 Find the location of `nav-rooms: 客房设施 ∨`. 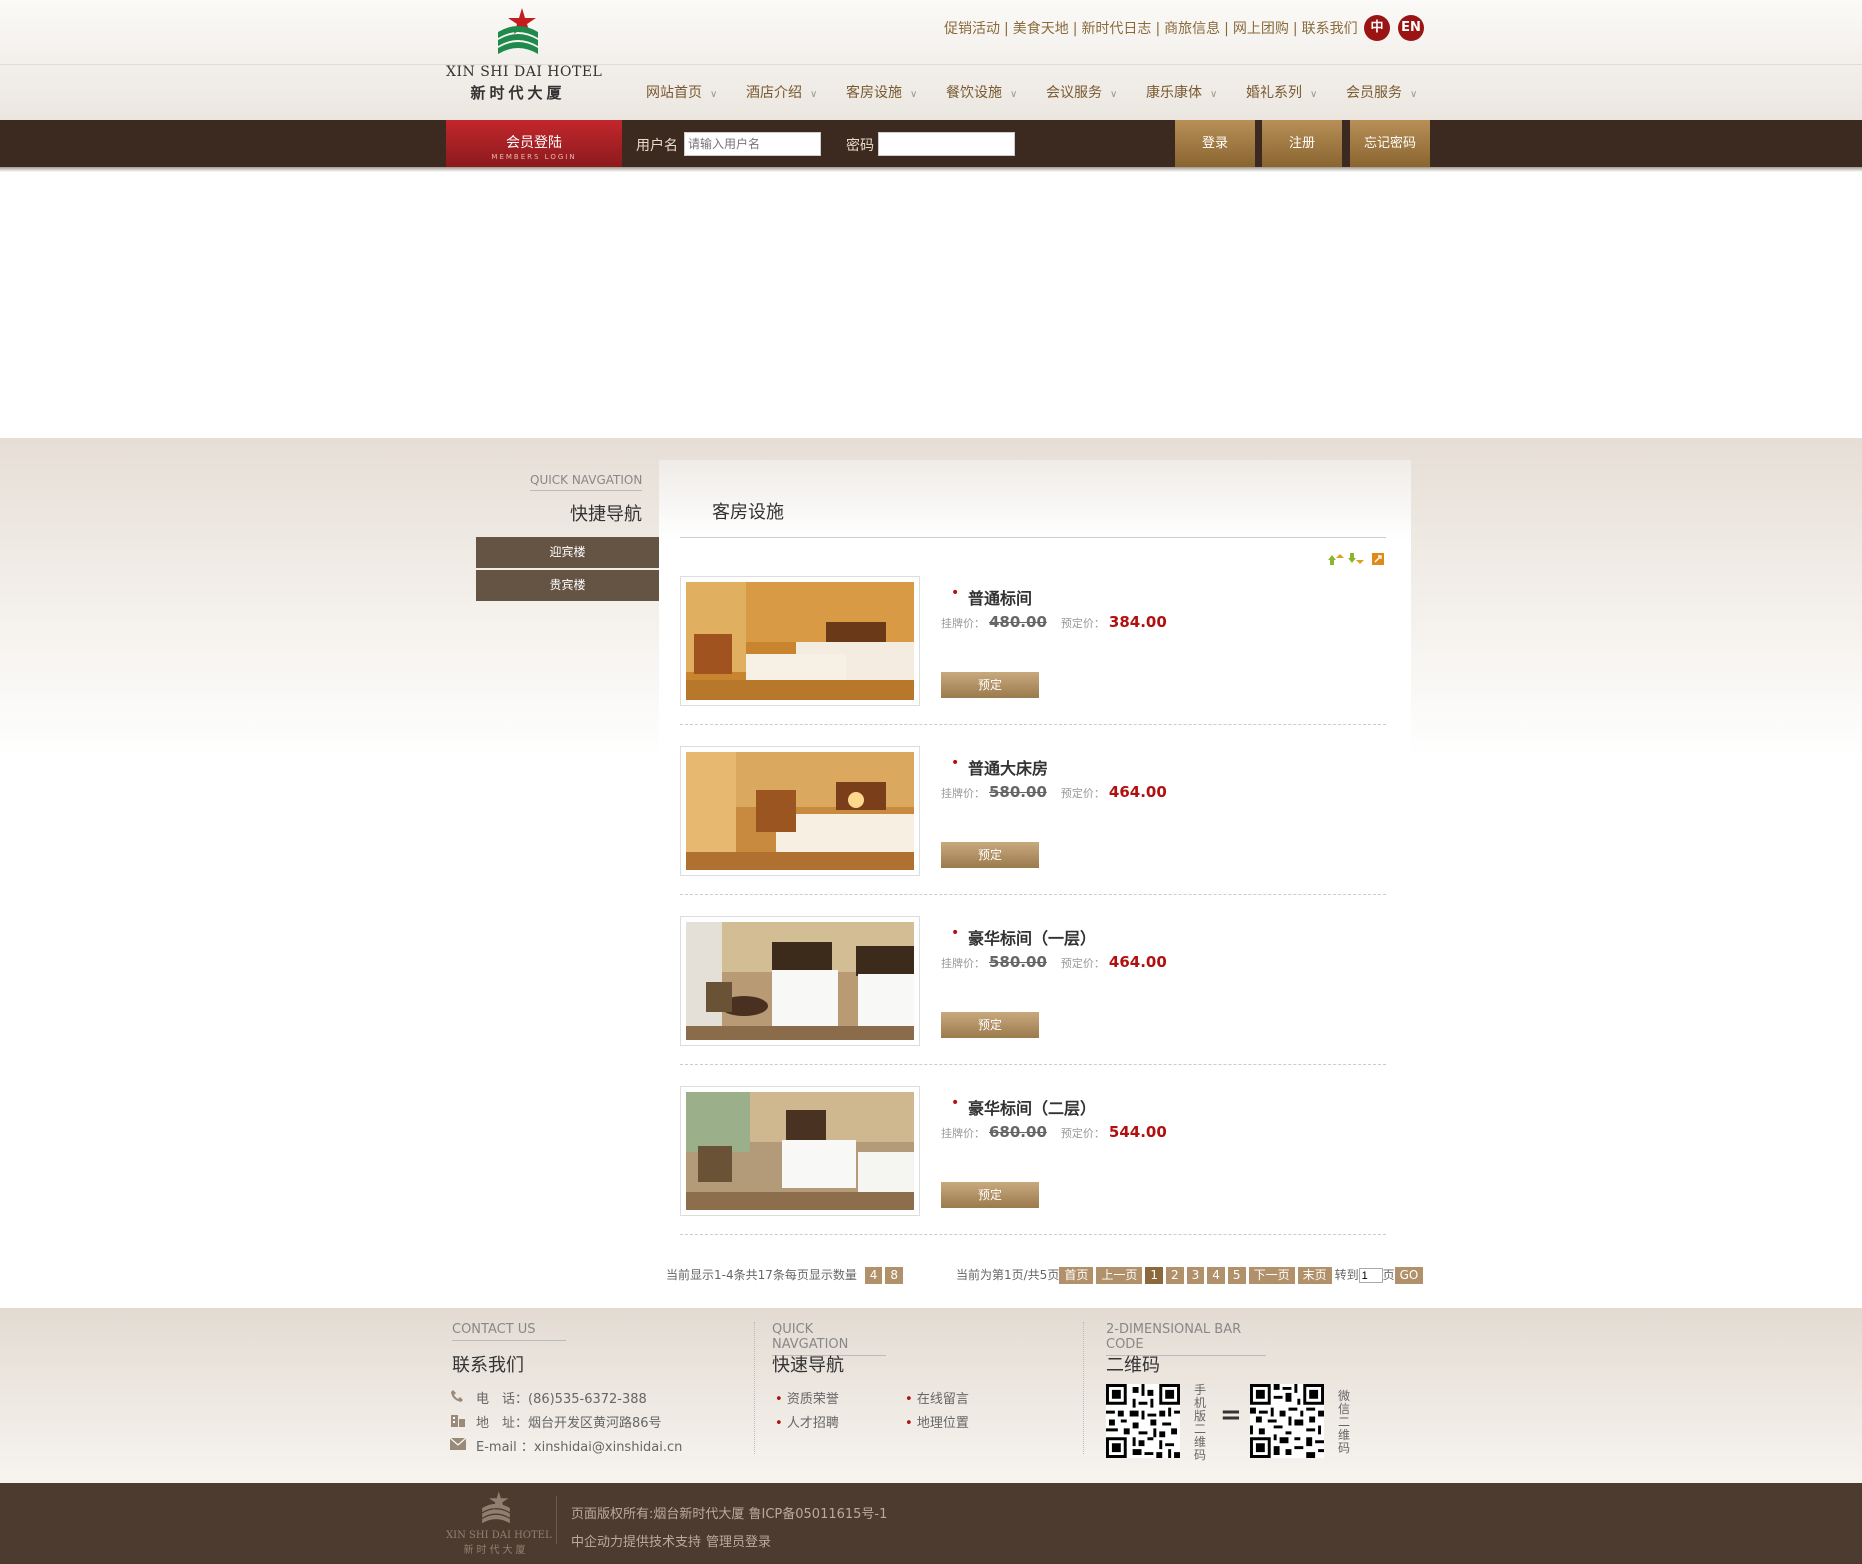

nav-rooms: 客房设施 ∨ is located at coordinates (896, 92).